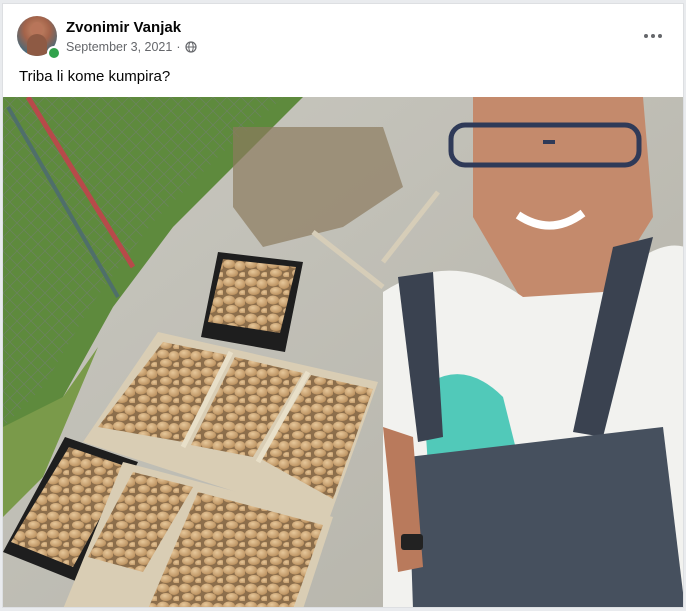 The image size is (686, 611). I want to click on post-header: Zvonimir Vanjak September 3, 2021 ·, so click(343, 34).